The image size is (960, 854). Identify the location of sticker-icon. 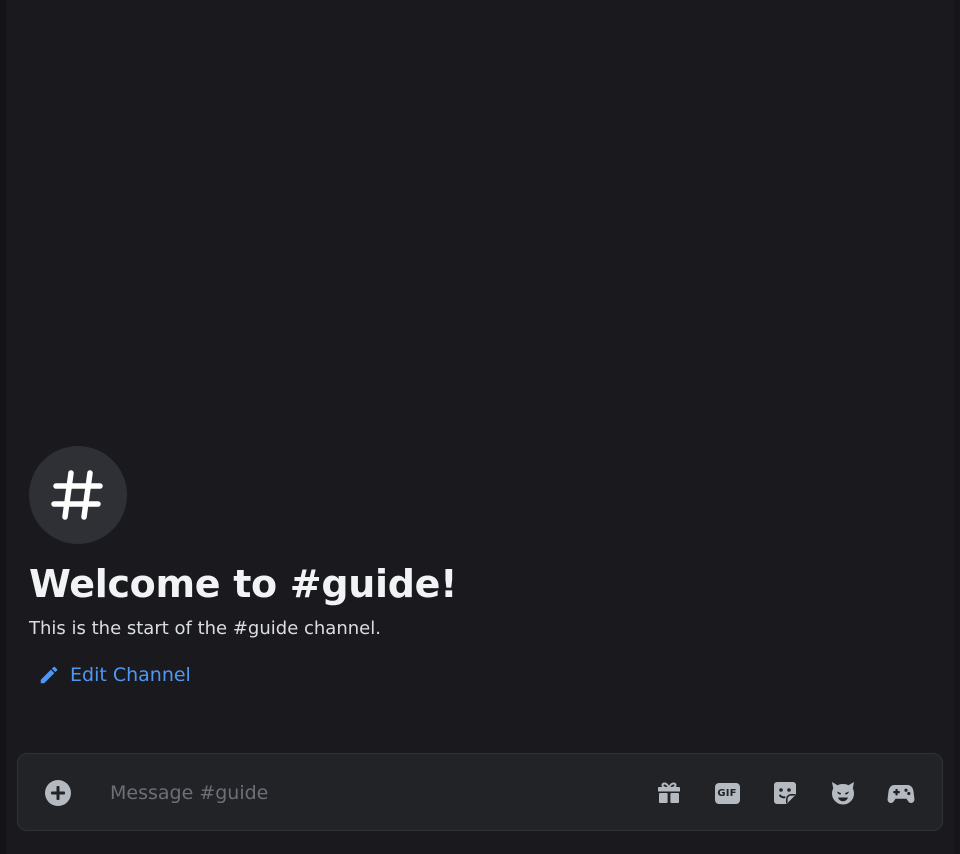
(785, 793).